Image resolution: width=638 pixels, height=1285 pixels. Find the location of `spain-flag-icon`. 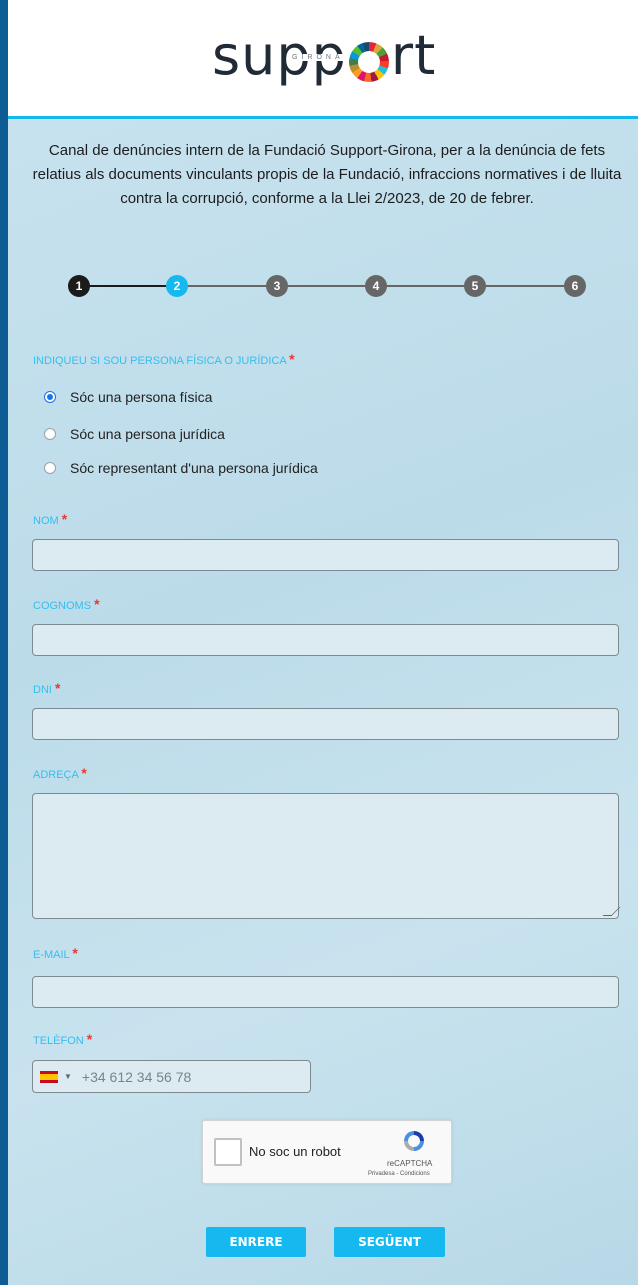

spain-flag-icon is located at coordinates (49, 1076).